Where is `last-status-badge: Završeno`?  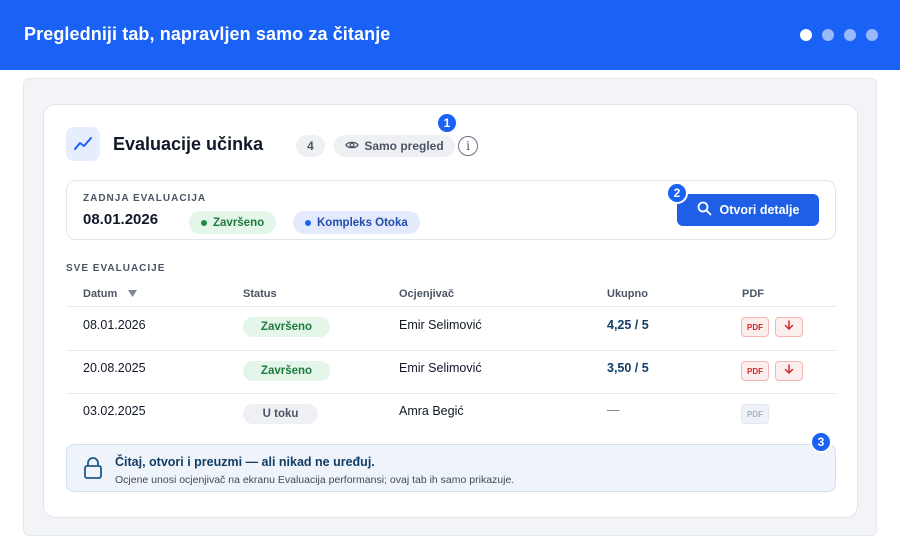 last-status-badge: Završeno is located at coordinates (233, 222).